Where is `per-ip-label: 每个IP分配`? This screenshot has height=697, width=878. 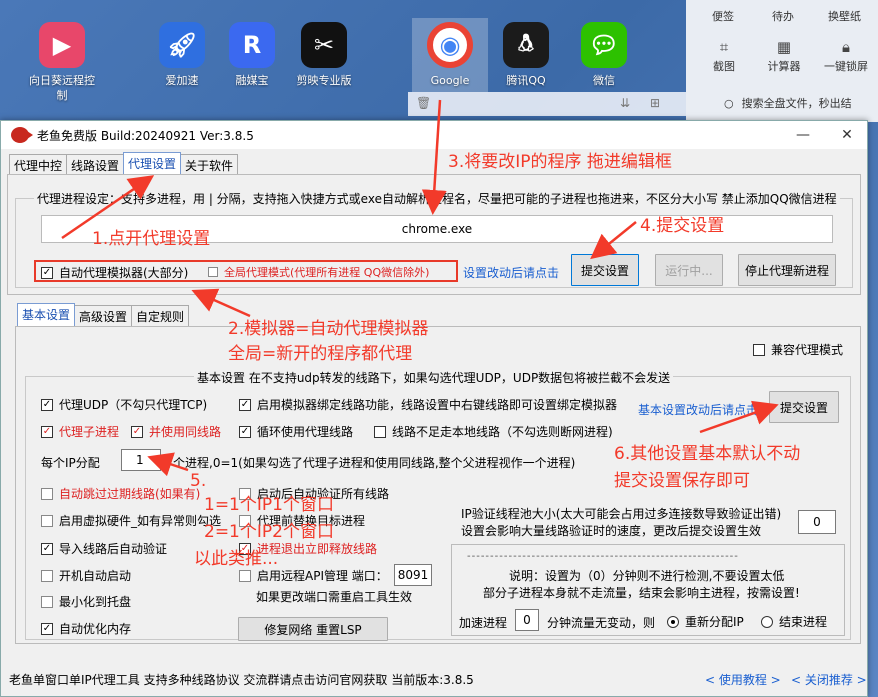 per-ip-label: 每个IP分配 is located at coordinates (70, 463).